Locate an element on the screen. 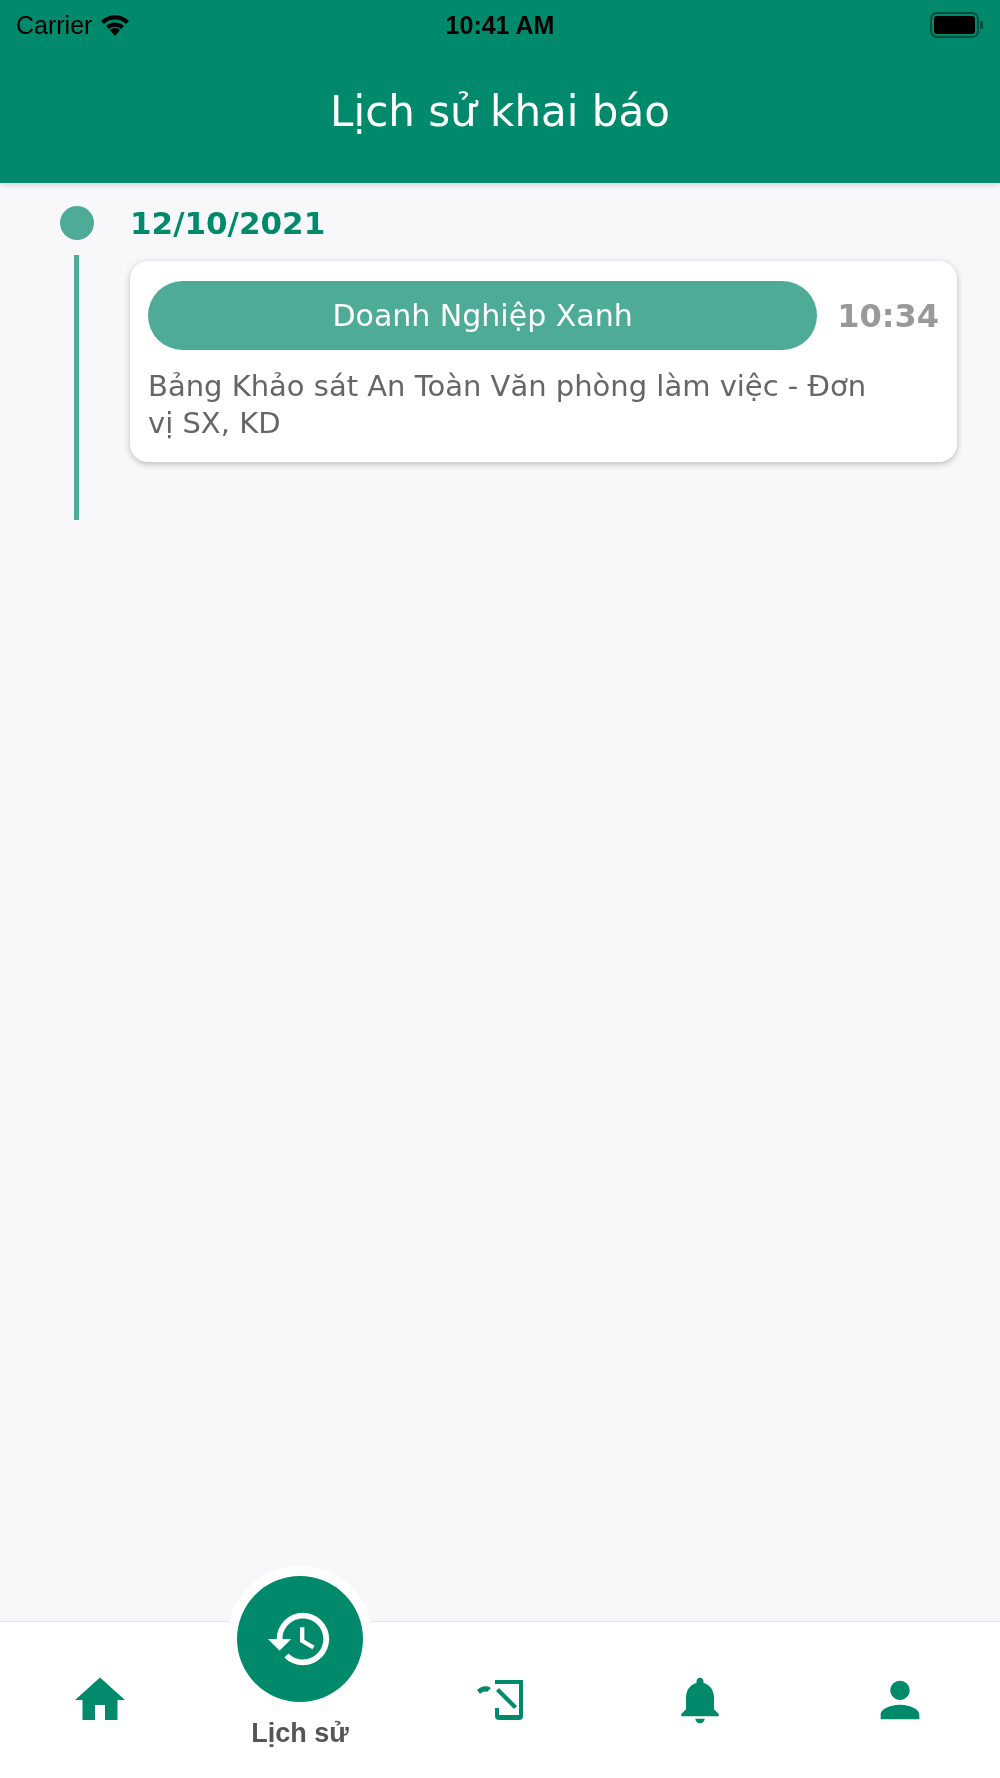  timeline-dot is located at coordinates (77, 223).